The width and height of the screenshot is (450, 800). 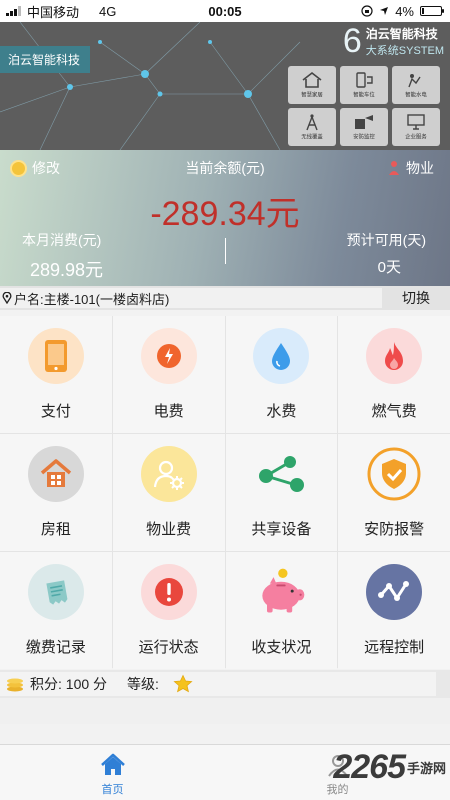 What do you see at coordinates (225, 711) in the screenshot?
I see `blank-strip` at bounding box center [225, 711].